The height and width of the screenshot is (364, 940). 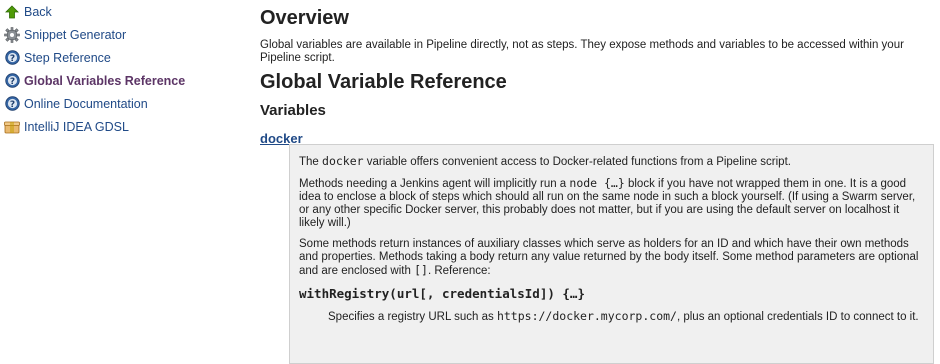 What do you see at coordinates (442, 293) in the screenshot?
I see `method-signature: withRegistry(url[, credentialsId]) {…}` at bounding box center [442, 293].